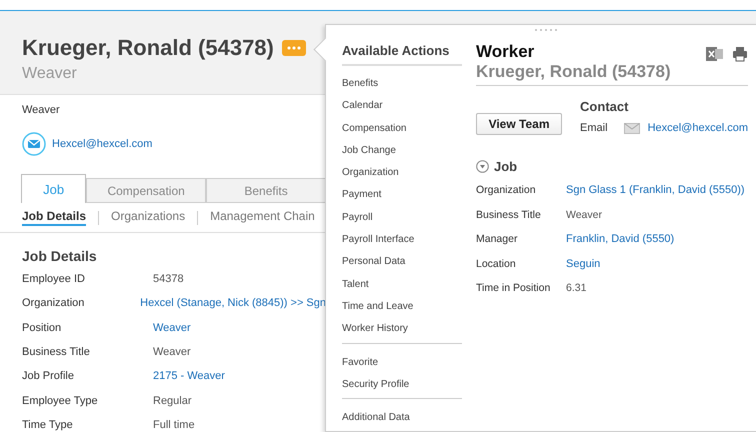 The image size is (756, 432). Describe the element at coordinates (402, 388) in the screenshot. I see `action-item: Security Profile` at that location.